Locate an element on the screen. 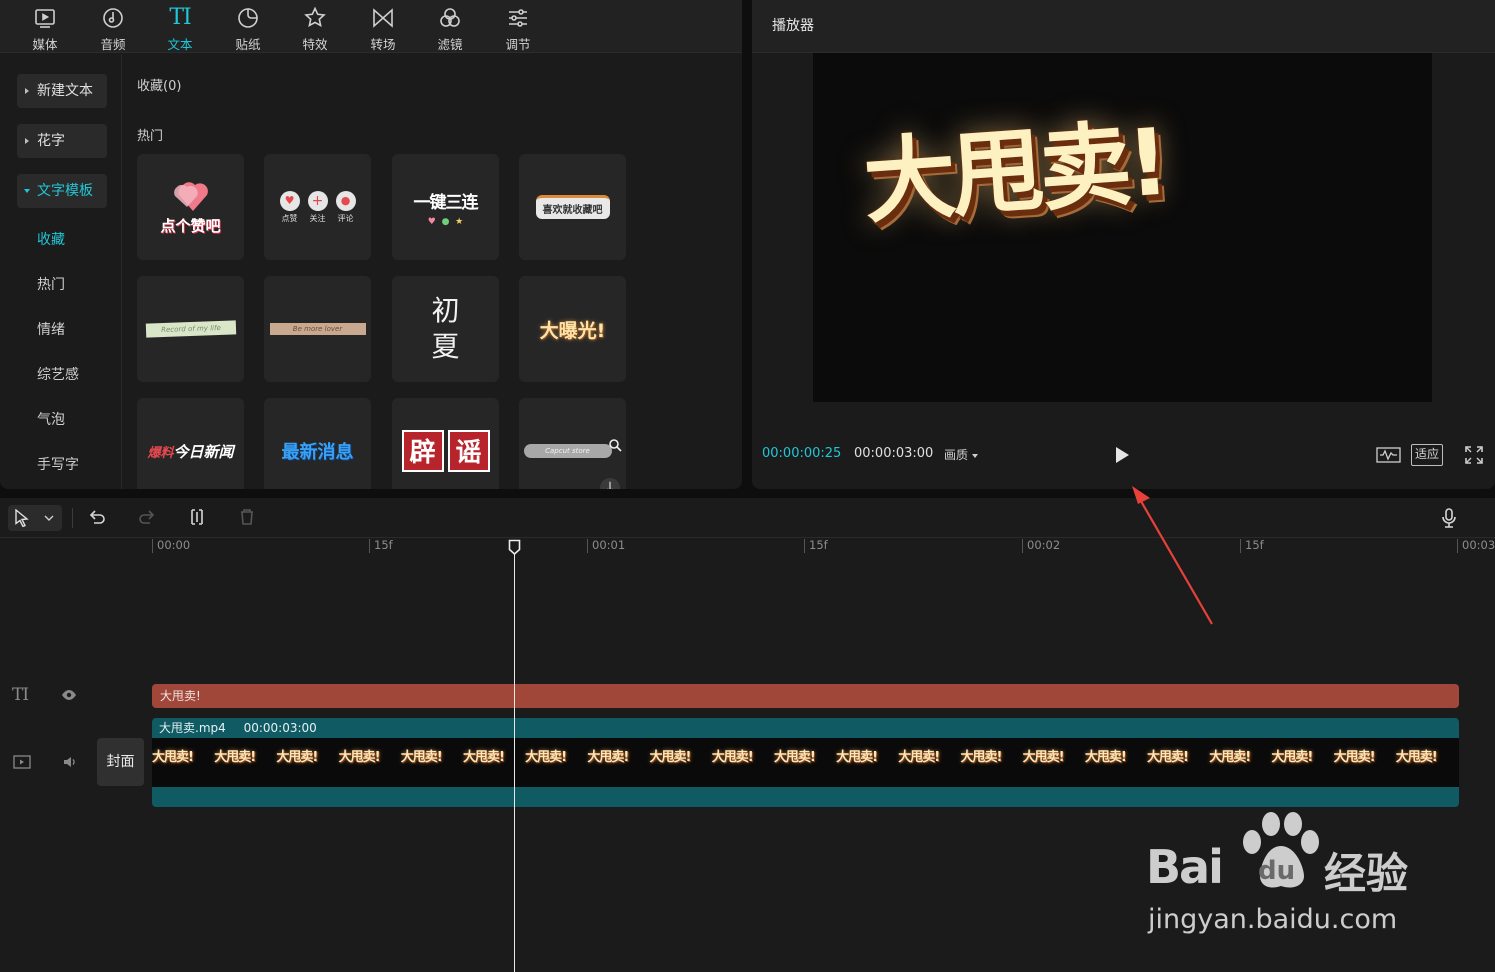 This screenshot has height=972, width=1495. tab-audio: 音频 is located at coordinates (113, 28).